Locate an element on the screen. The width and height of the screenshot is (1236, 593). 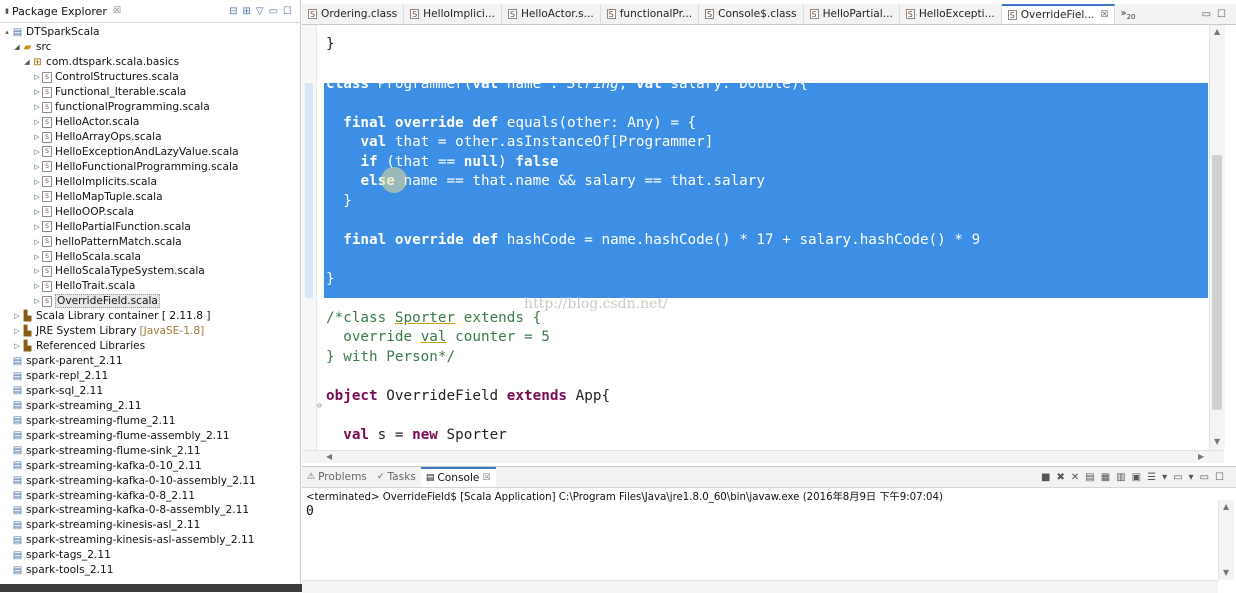
console-toolbar-icon: ✖ is located at coordinates (1061, 477).